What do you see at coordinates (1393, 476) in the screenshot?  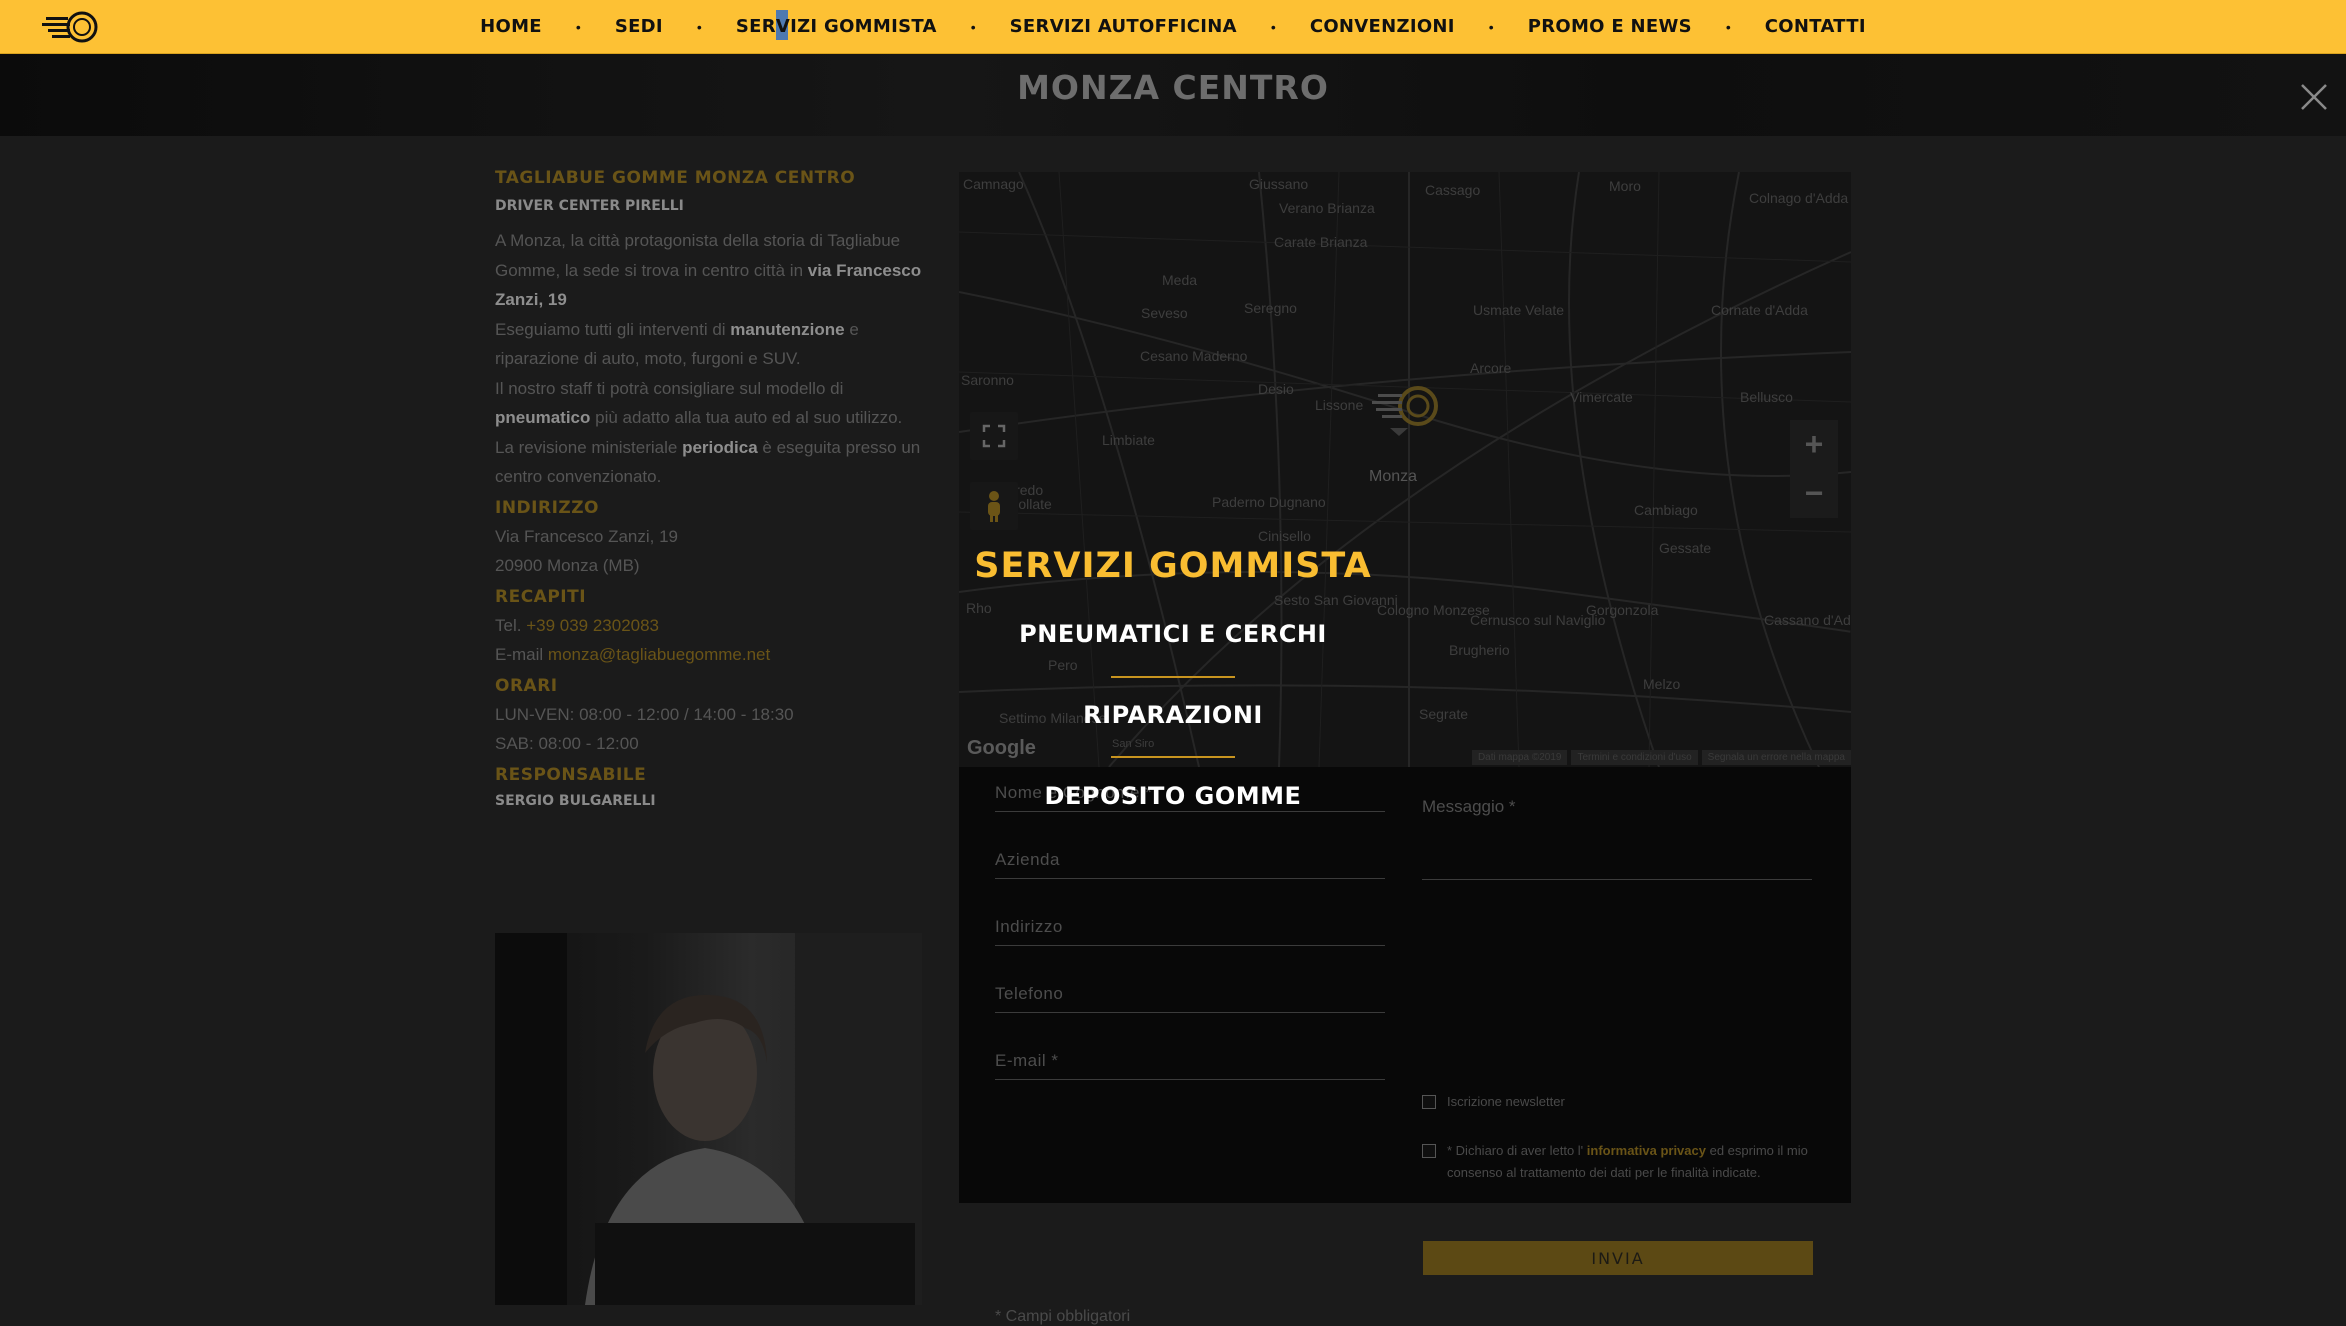 I see `map-label-monza: Monza` at bounding box center [1393, 476].